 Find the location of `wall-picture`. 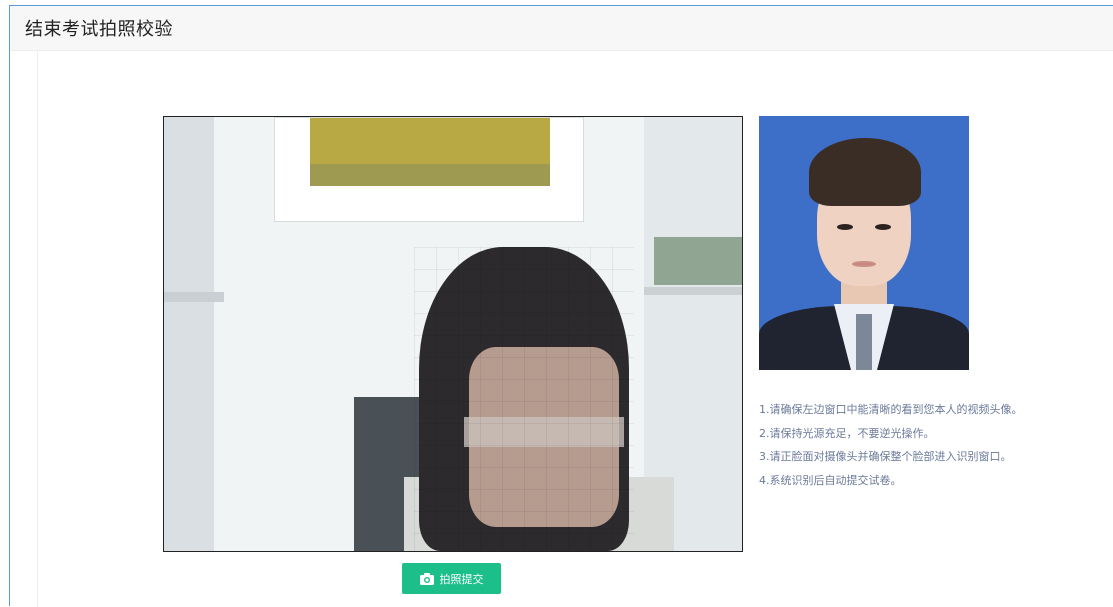

wall-picture is located at coordinates (429, 169).